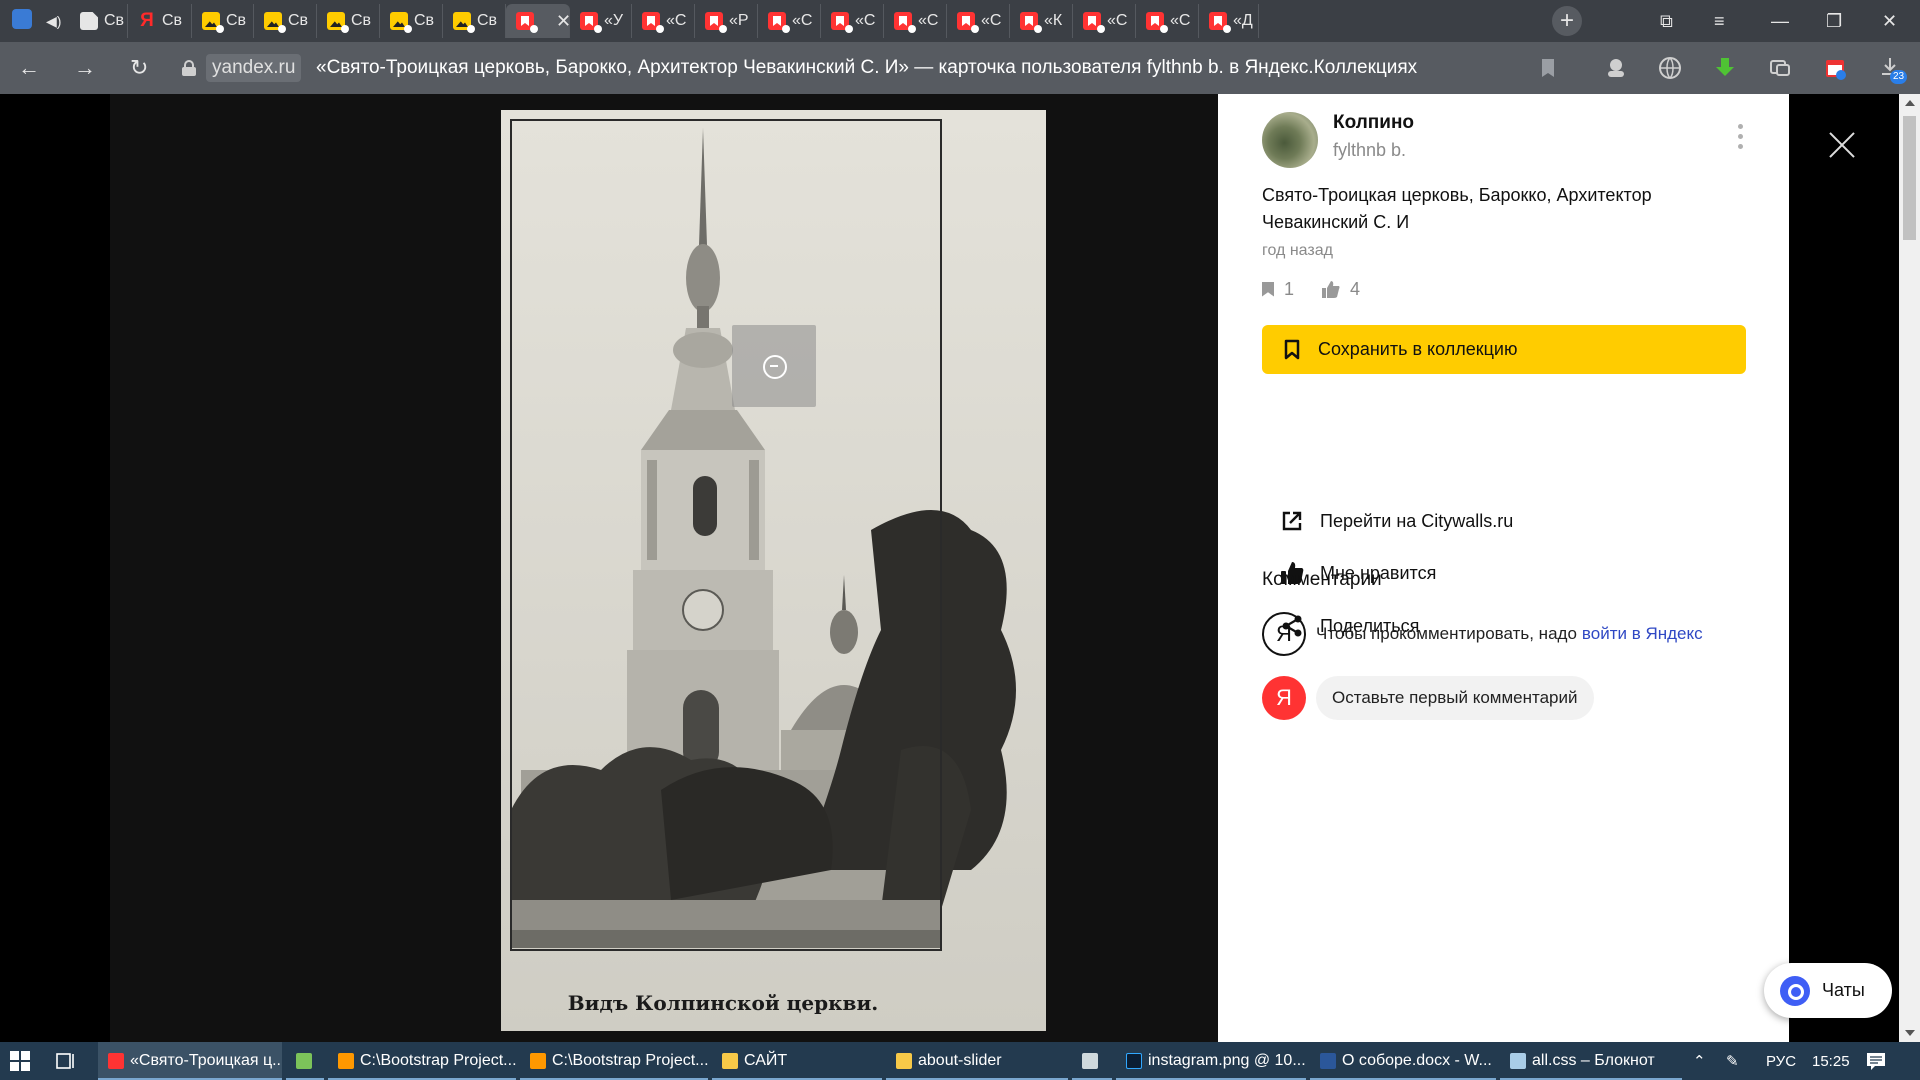  Describe the element at coordinates (1725, 68) in the screenshot. I see `download-arrow-icon` at that location.